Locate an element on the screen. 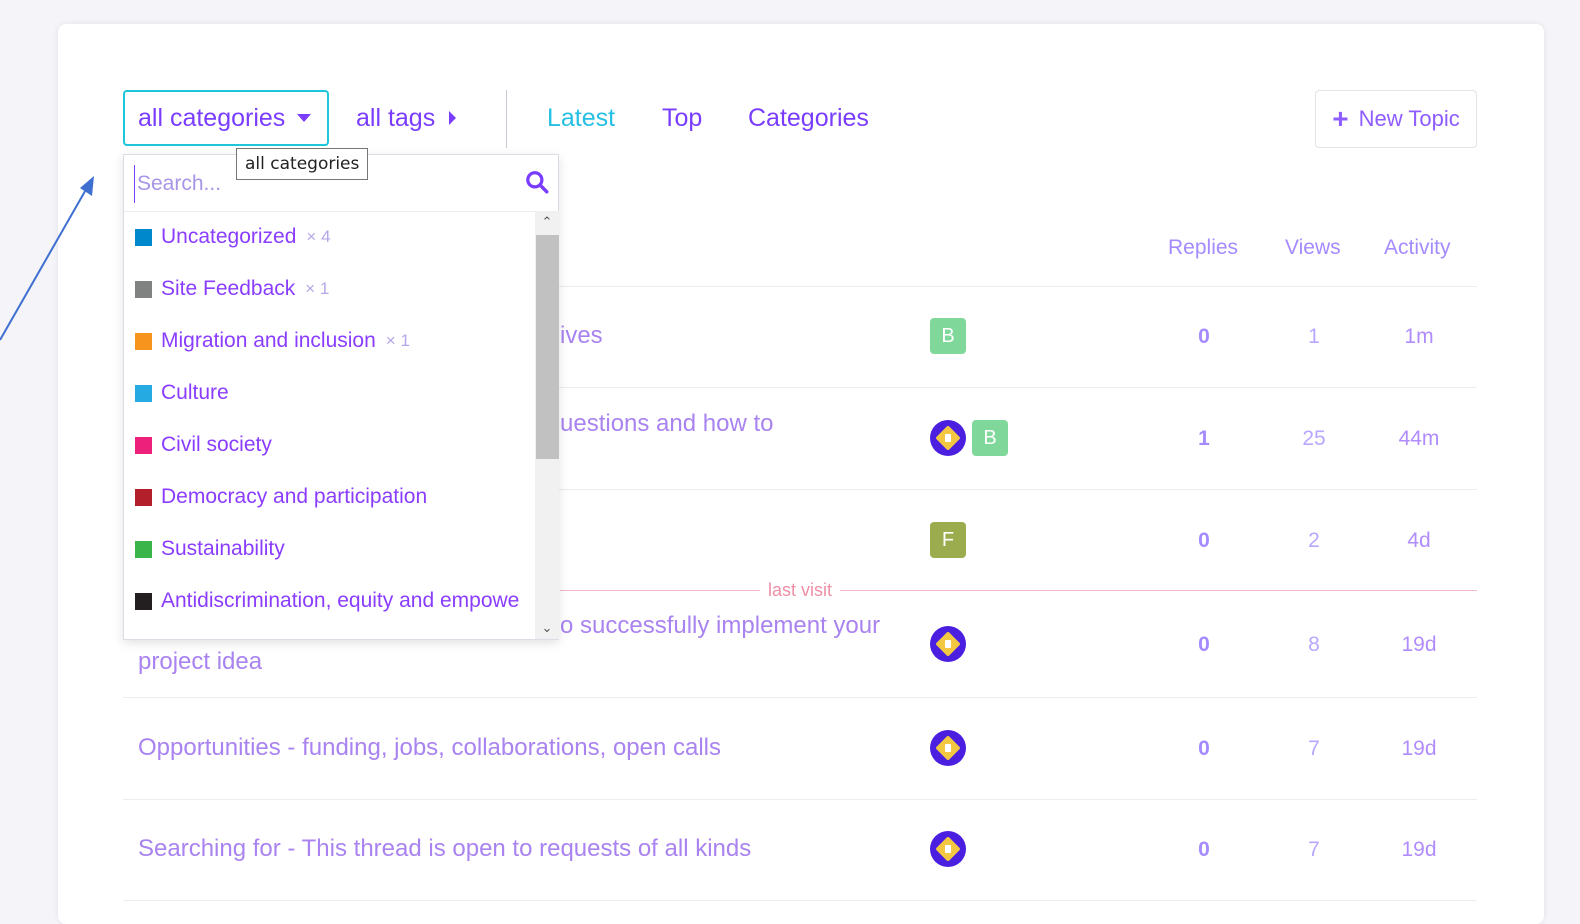 The image size is (1580, 924). scrollbar-thumb is located at coordinates (547, 347).